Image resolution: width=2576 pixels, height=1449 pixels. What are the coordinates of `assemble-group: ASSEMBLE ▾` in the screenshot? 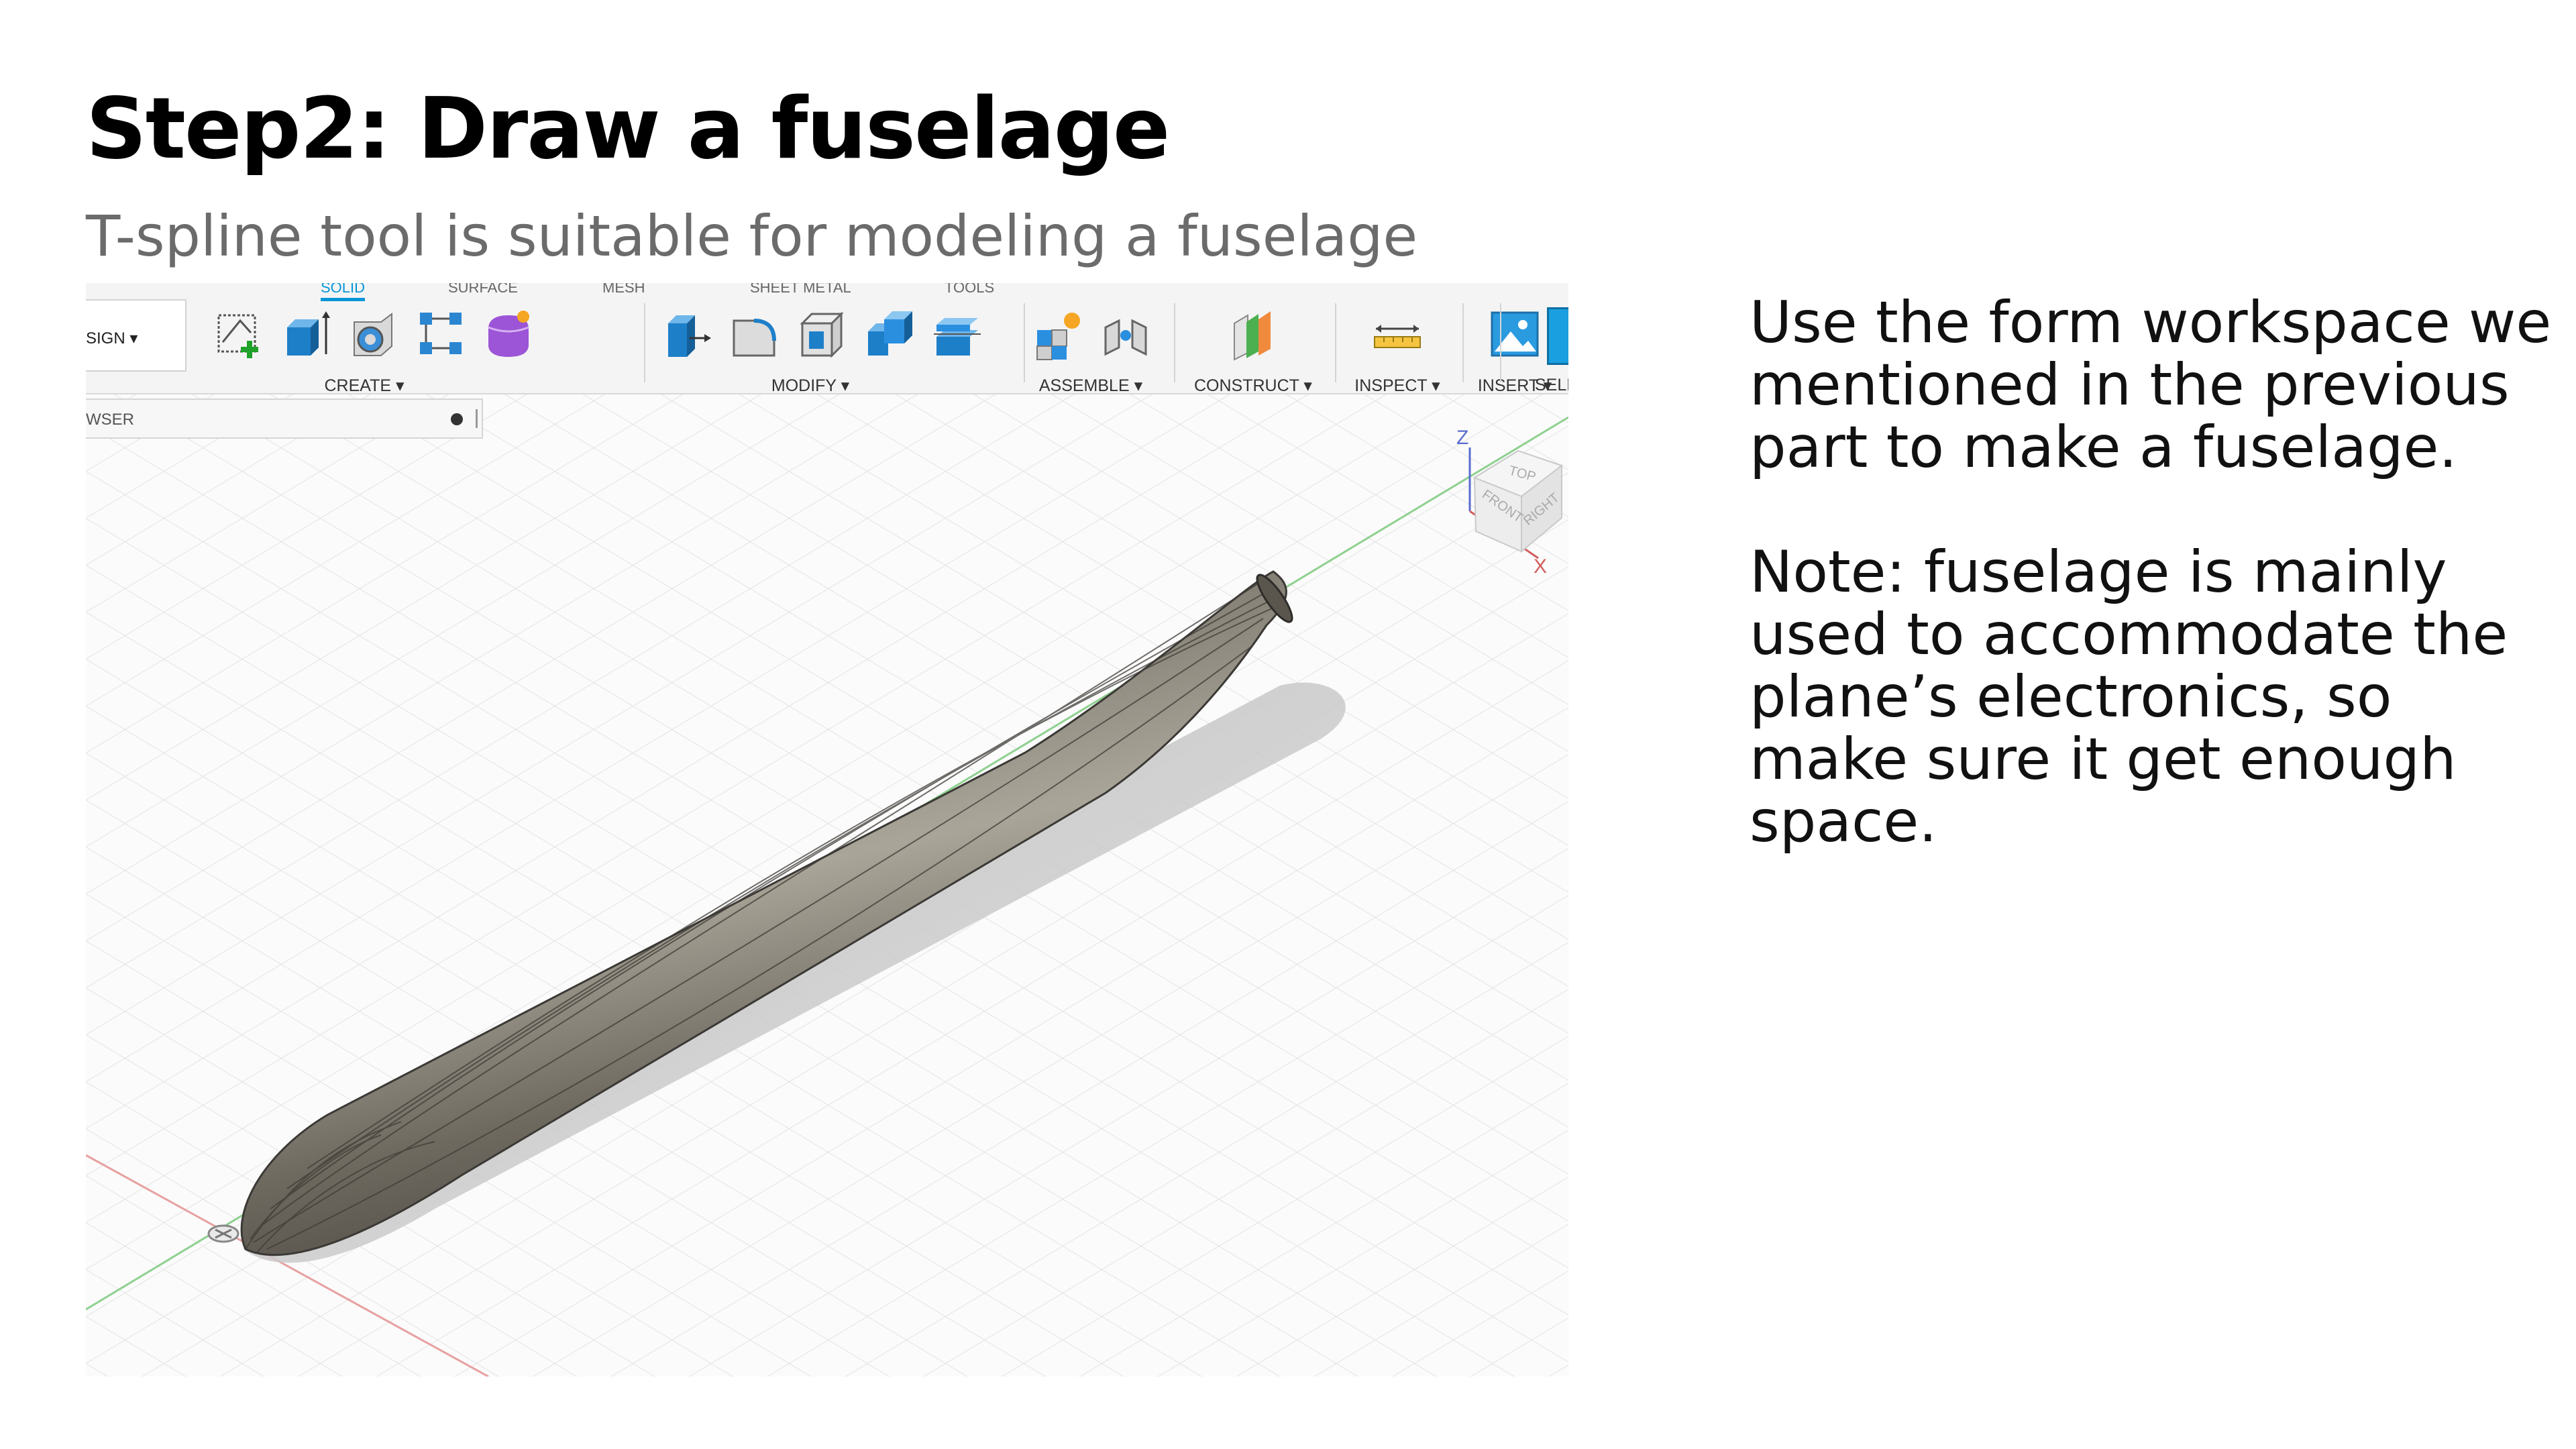 It's located at (1099, 348).